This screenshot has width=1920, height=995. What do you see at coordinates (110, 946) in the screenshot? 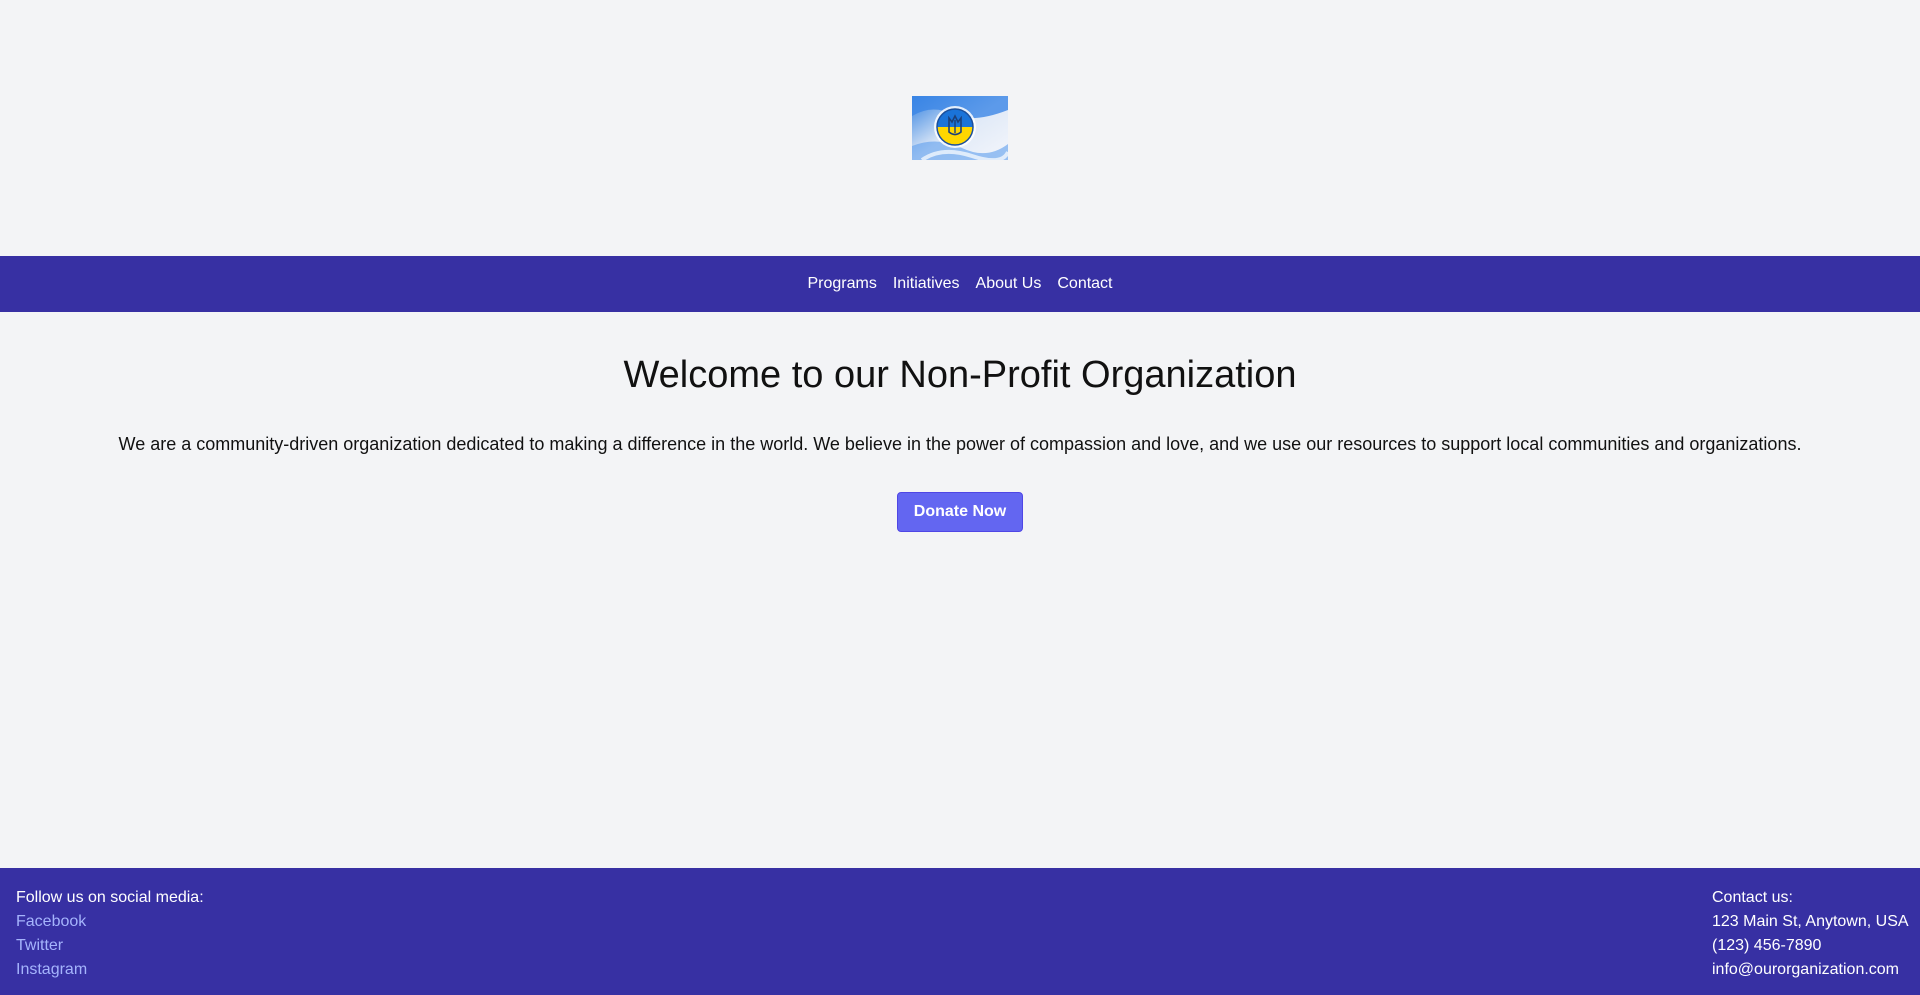
I see `twitter-link: Twitter` at bounding box center [110, 946].